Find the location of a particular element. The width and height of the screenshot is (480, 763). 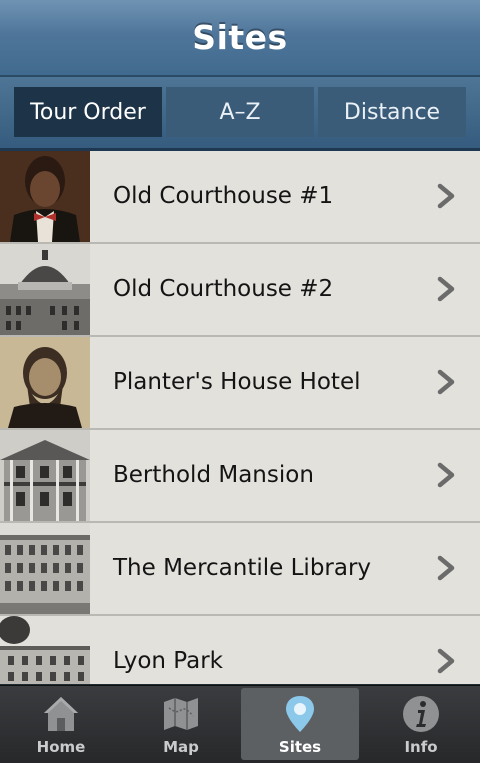

page-title: Sites is located at coordinates (240, 37).